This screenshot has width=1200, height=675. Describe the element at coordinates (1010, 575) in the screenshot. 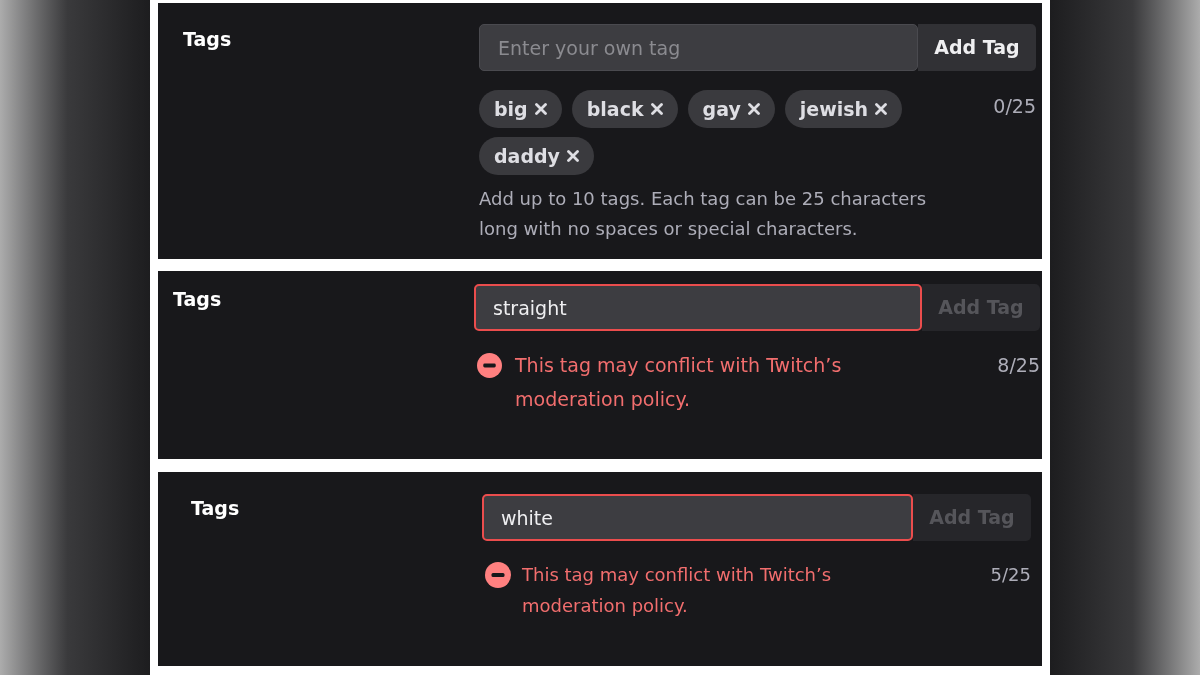

I see `char-counter: 5/25` at that location.